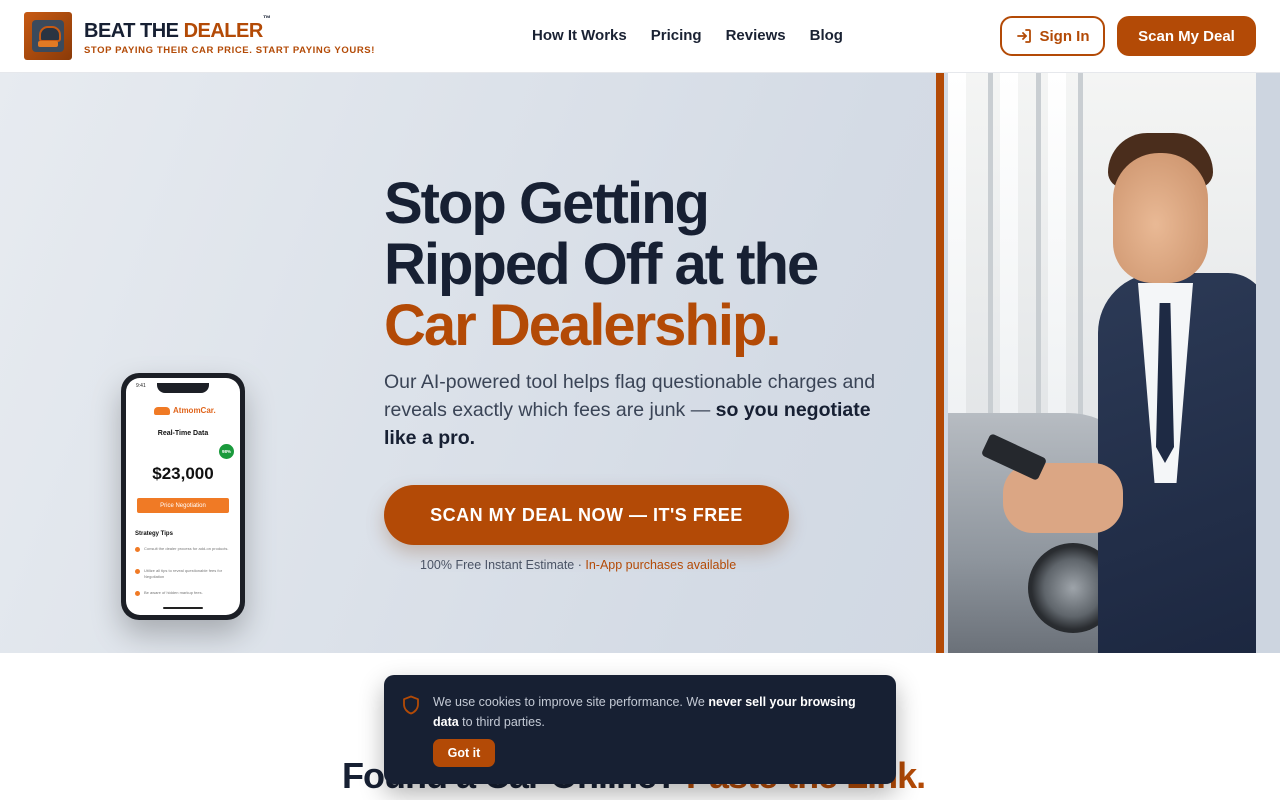  Describe the element at coordinates (266, 19) in the screenshot. I see `trademark: ™` at that location.